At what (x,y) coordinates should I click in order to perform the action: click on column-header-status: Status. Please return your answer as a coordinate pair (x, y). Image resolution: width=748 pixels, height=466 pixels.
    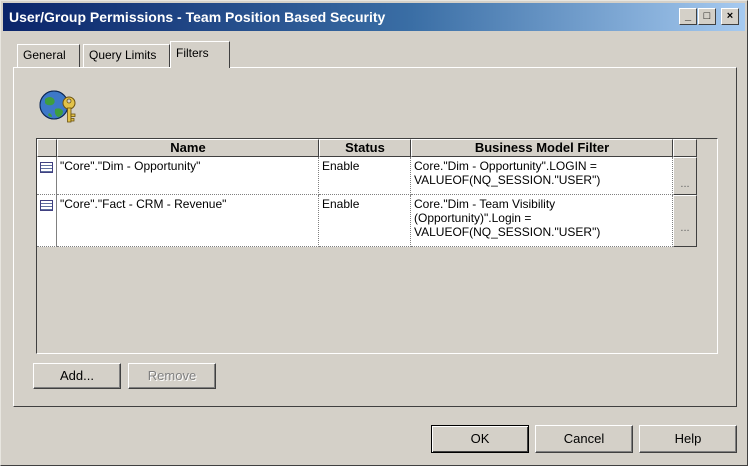
    Looking at the image, I should click on (365, 148).